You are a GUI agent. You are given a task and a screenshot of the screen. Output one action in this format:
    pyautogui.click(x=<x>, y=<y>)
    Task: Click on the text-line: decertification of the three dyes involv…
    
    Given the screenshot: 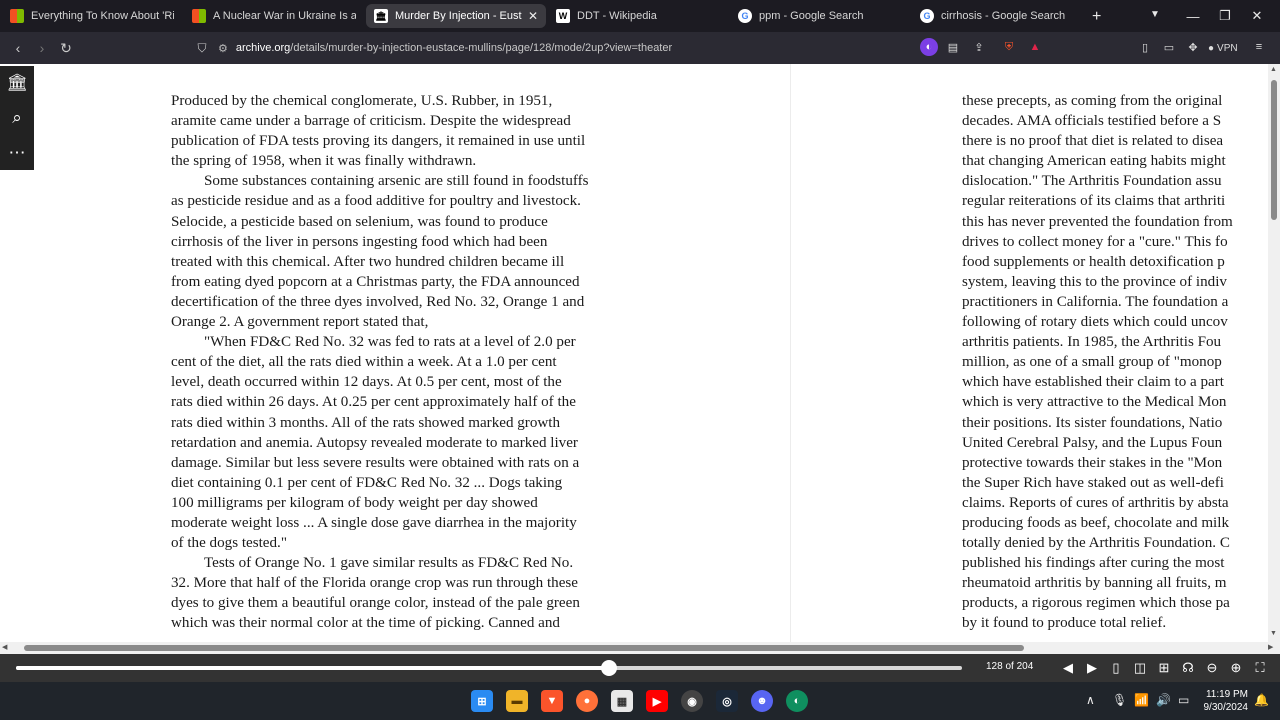 What is the action you would take?
    pyautogui.click(x=378, y=301)
    